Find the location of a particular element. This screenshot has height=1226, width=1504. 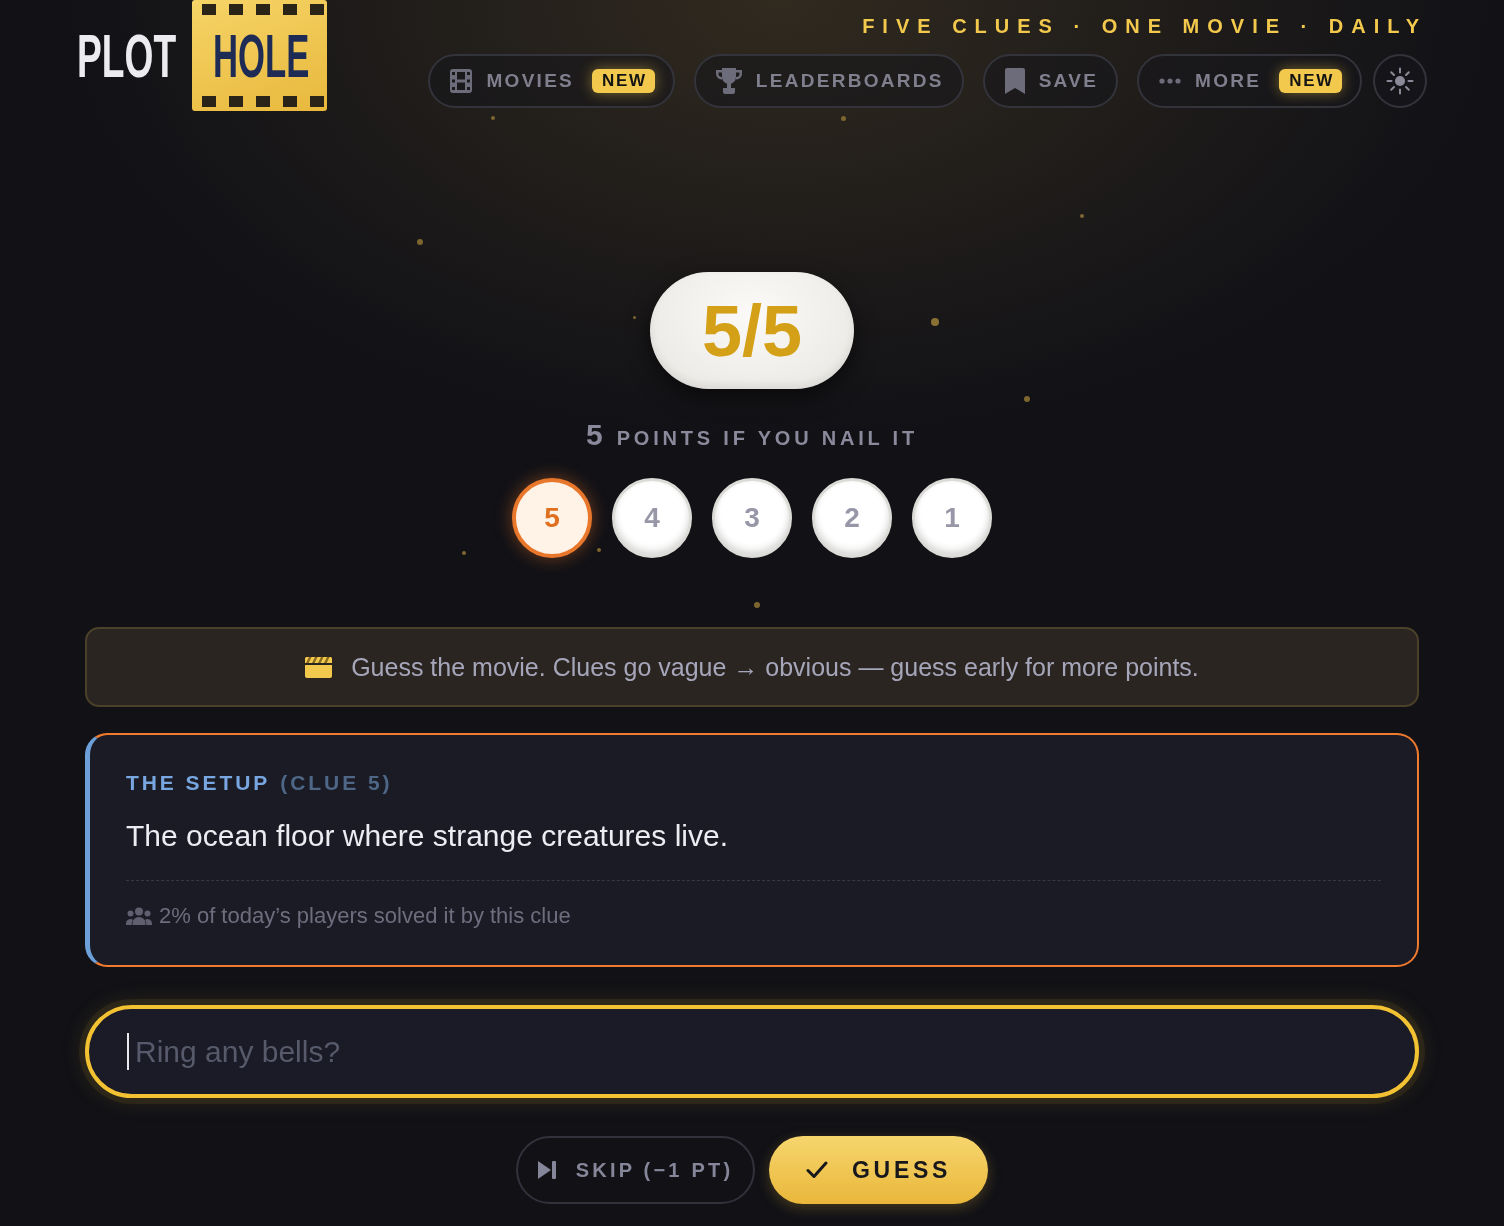

points-value: 5 is located at coordinates (594, 434).